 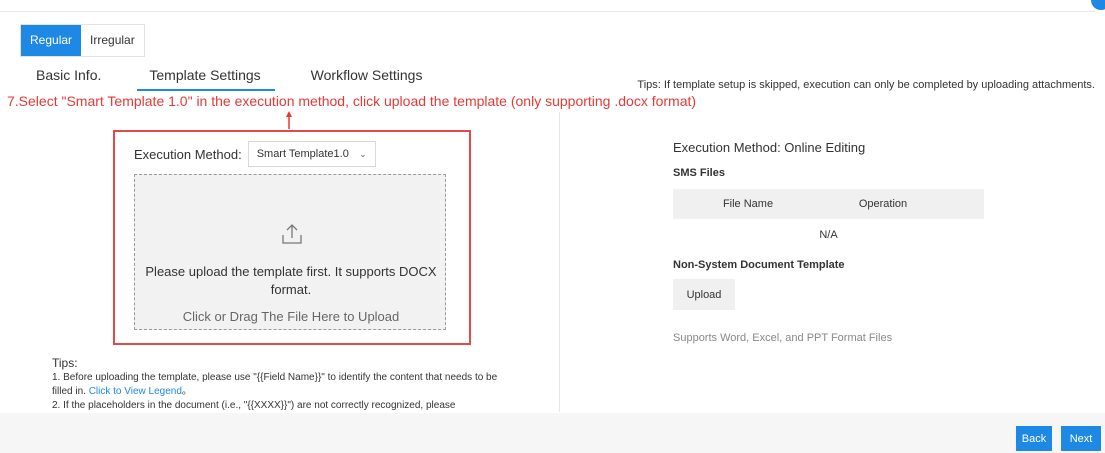 I want to click on execution-method-value: Smart Template1.0, so click(x=302, y=154).